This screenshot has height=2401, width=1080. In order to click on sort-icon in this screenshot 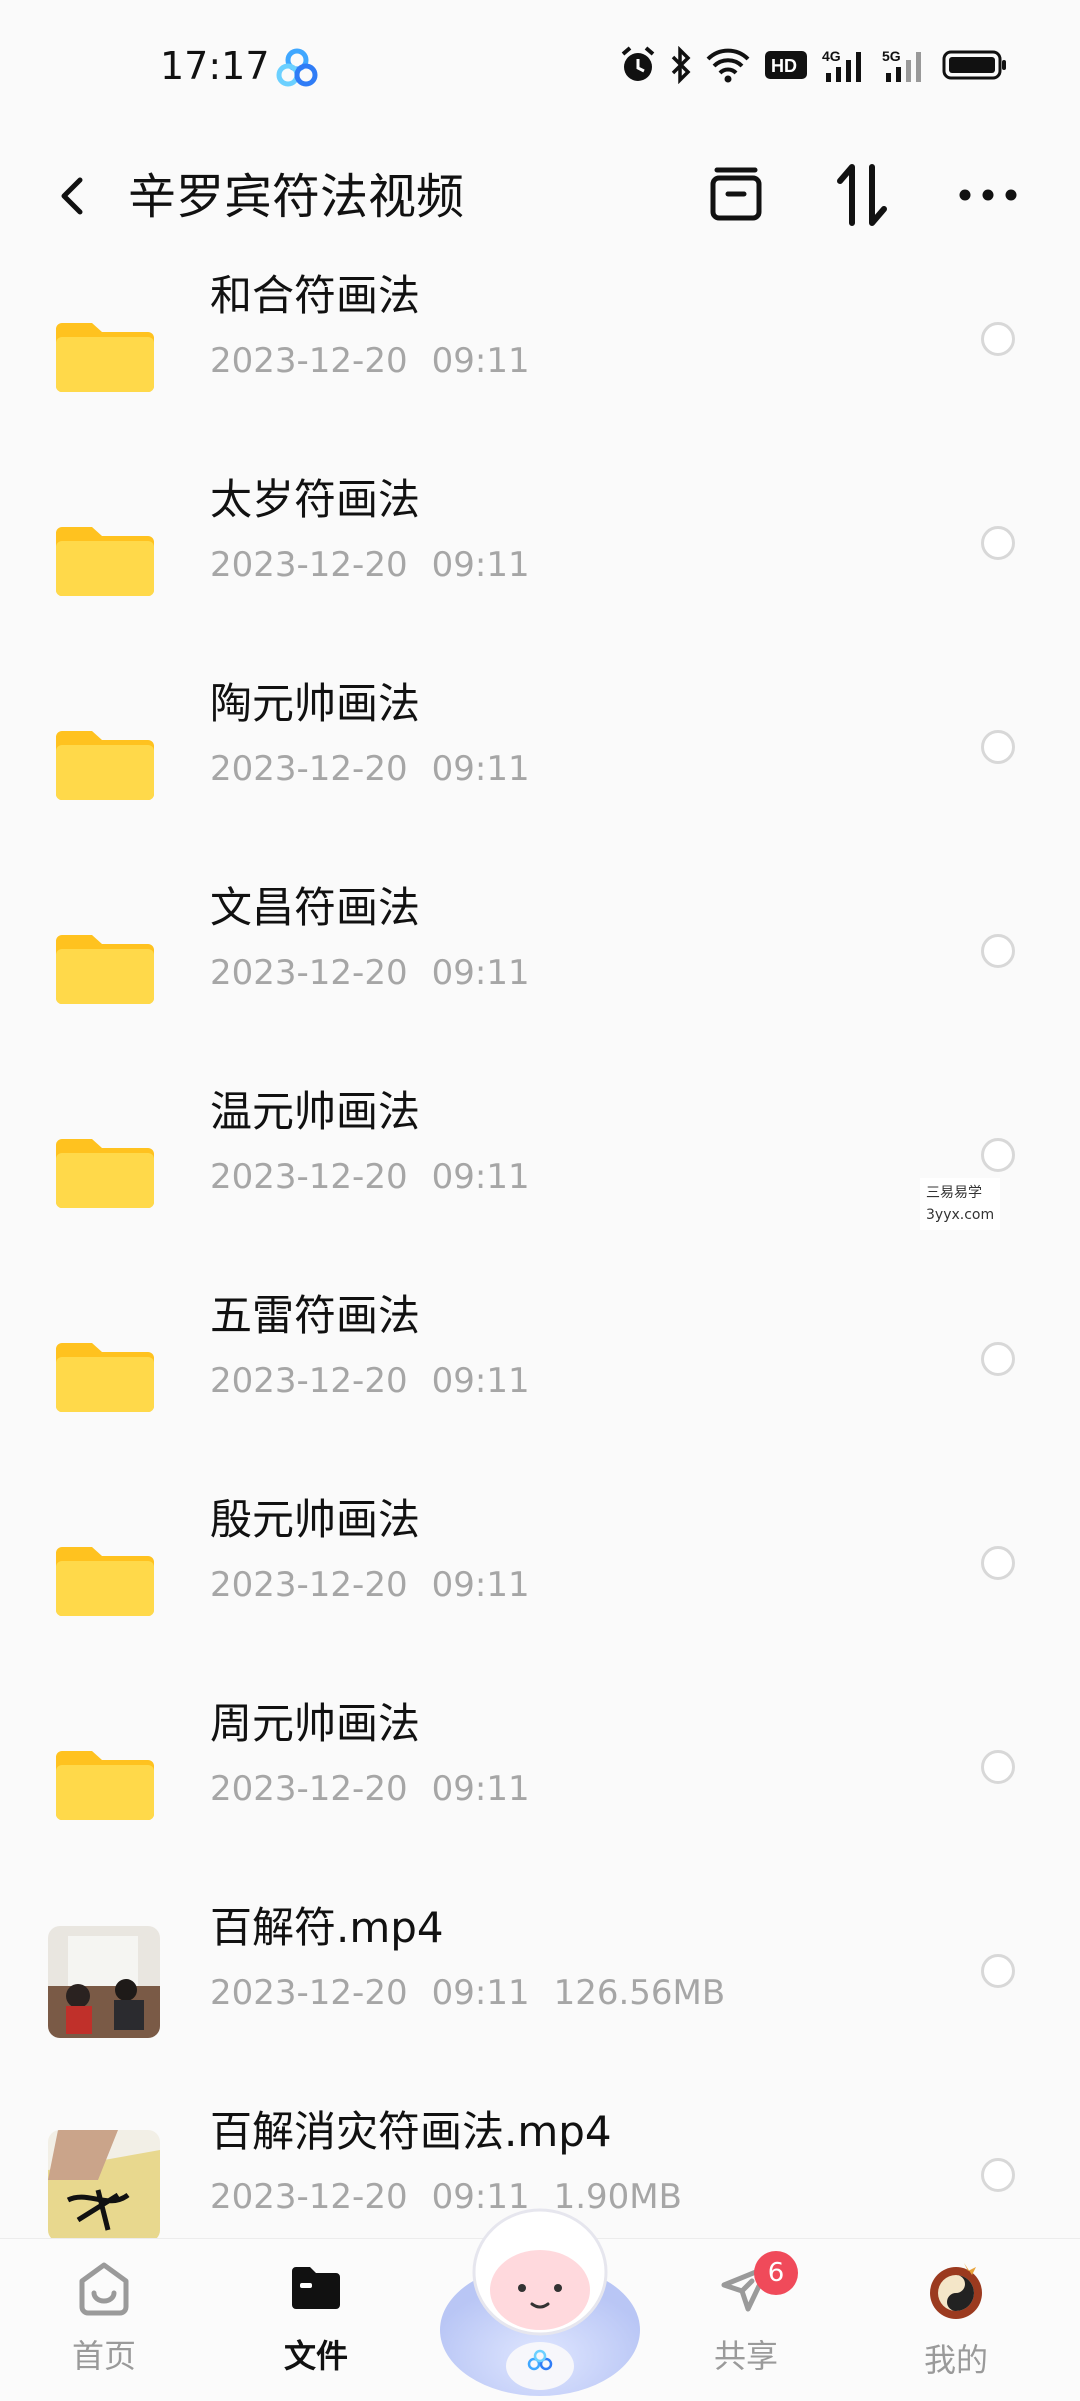, I will do `click(862, 195)`.